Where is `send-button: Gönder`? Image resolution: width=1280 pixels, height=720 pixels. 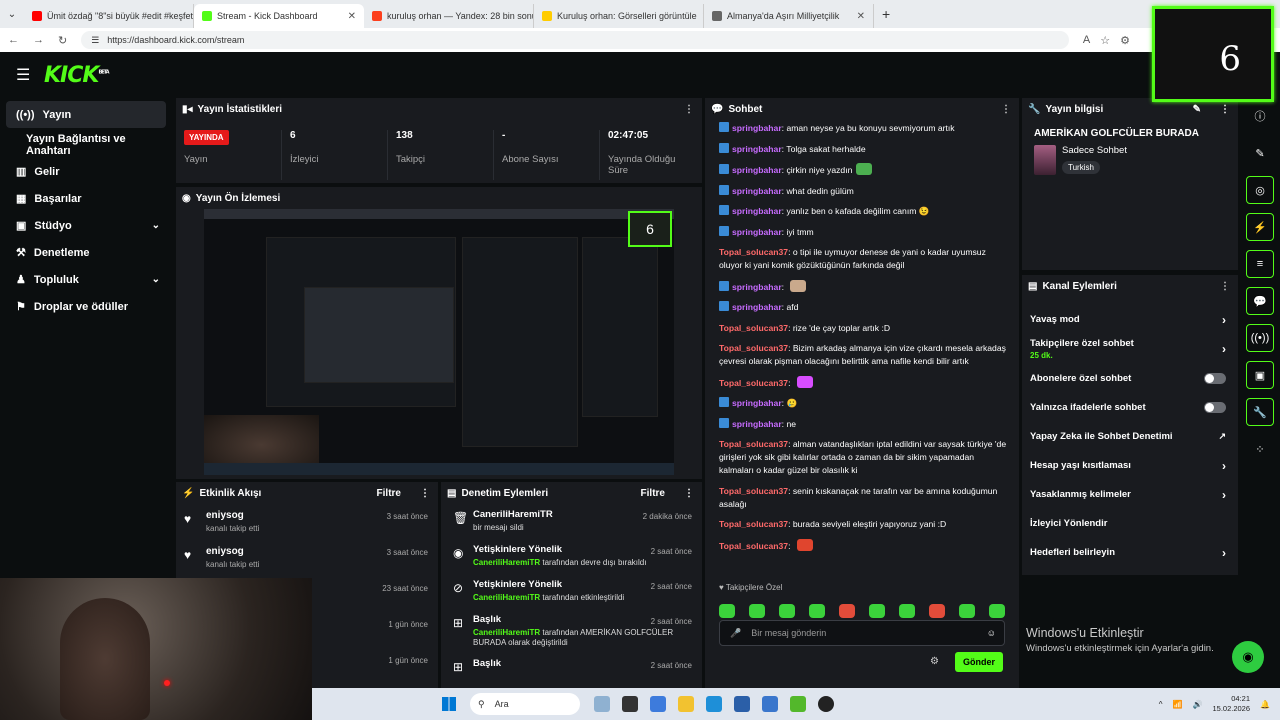 send-button: Gönder is located at coordinates (978, 662).